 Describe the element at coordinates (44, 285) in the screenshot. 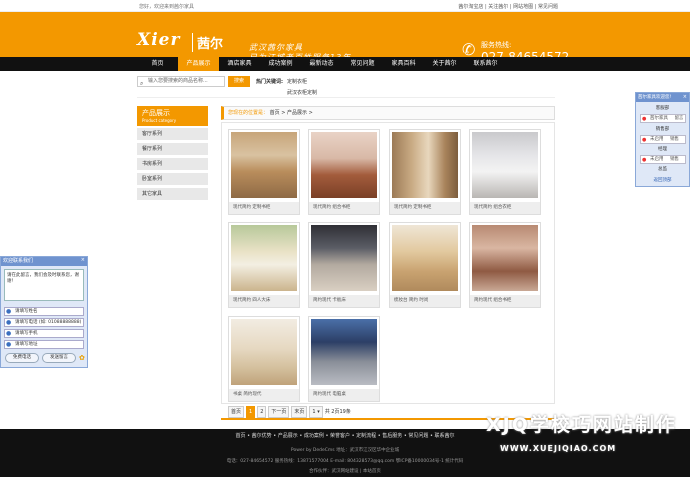

I see `chat-message-field: 请在此留言，我们会及时联系您，谢谢！` at that location.